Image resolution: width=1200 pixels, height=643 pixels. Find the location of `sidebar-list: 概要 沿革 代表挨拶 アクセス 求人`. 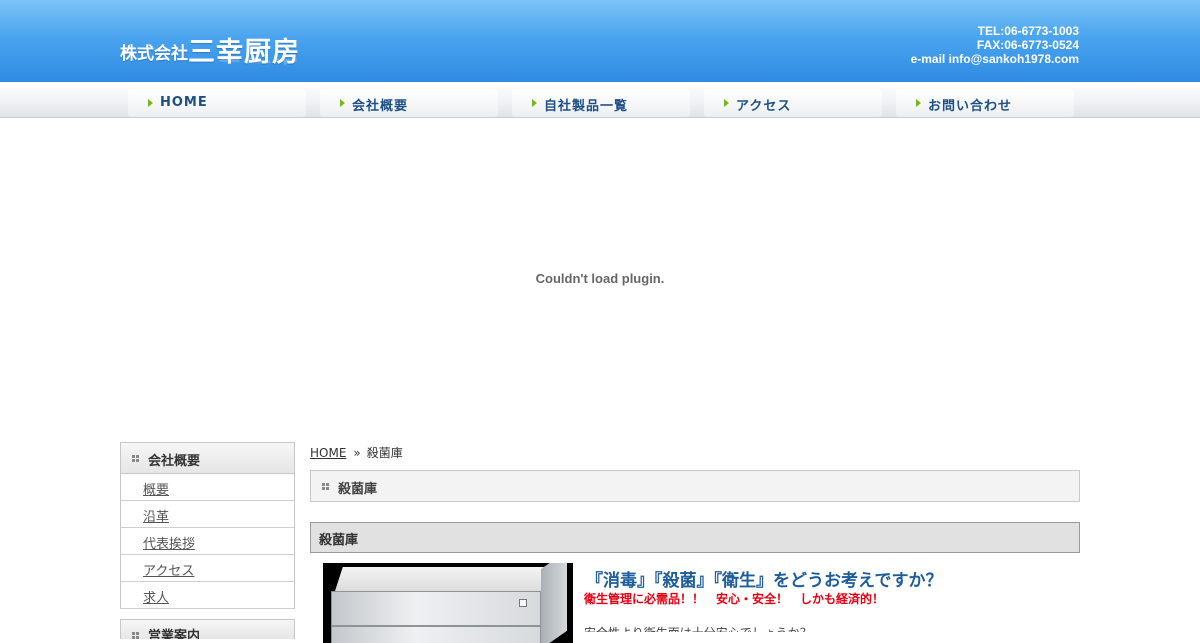

sidebar-list: 概要 沿革 代表挨拶 アクセス 求人 is located at coordinates (207, 541).